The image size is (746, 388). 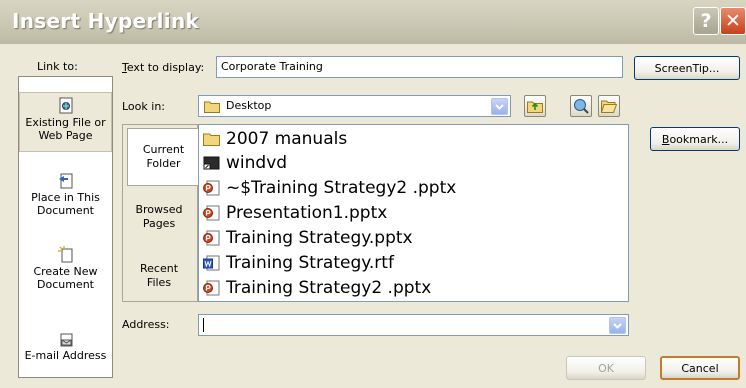 What do you see at coordinates (606, 368) in the screenshot?
I see `ok-button: OK` at bounding box center [606, 368].